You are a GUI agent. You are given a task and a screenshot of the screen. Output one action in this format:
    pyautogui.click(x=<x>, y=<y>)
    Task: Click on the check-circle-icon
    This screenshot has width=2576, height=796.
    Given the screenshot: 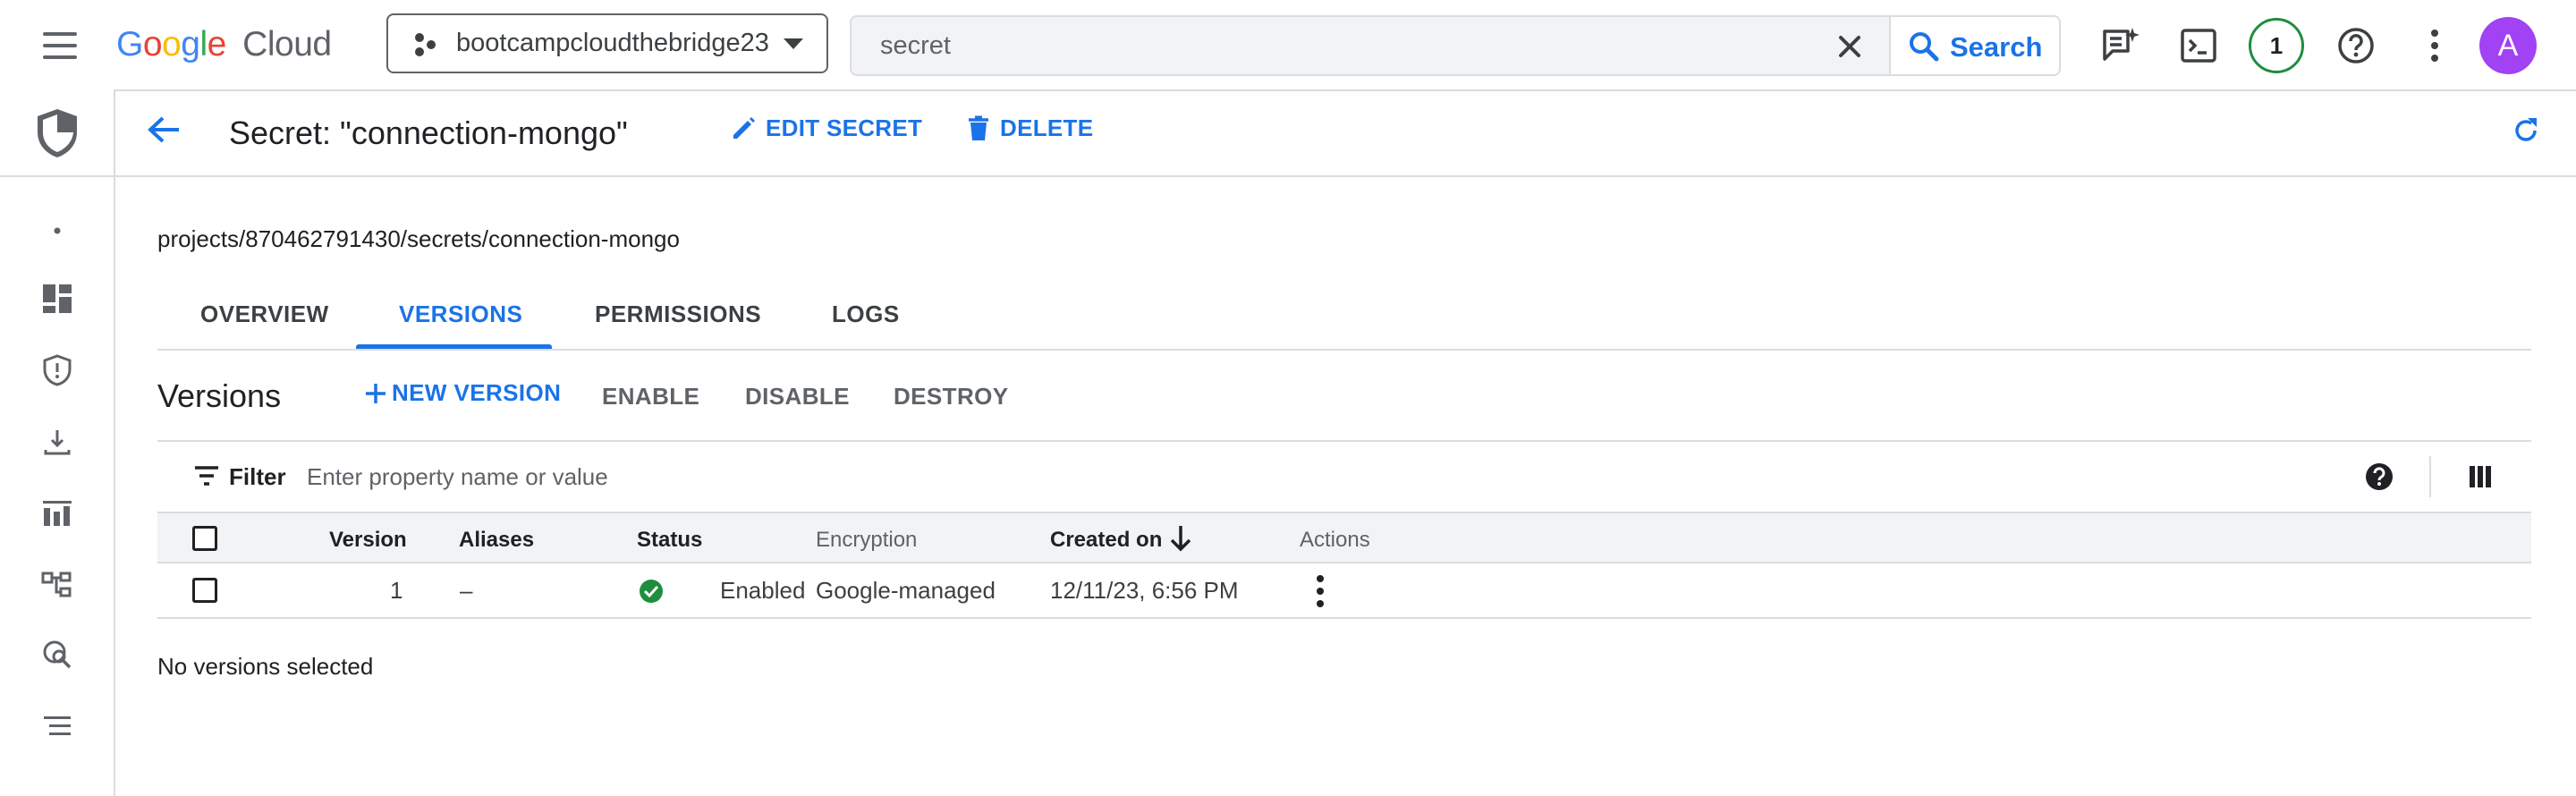 What is the action you would take?
    pyautogui.click(x=651, y=591)
    